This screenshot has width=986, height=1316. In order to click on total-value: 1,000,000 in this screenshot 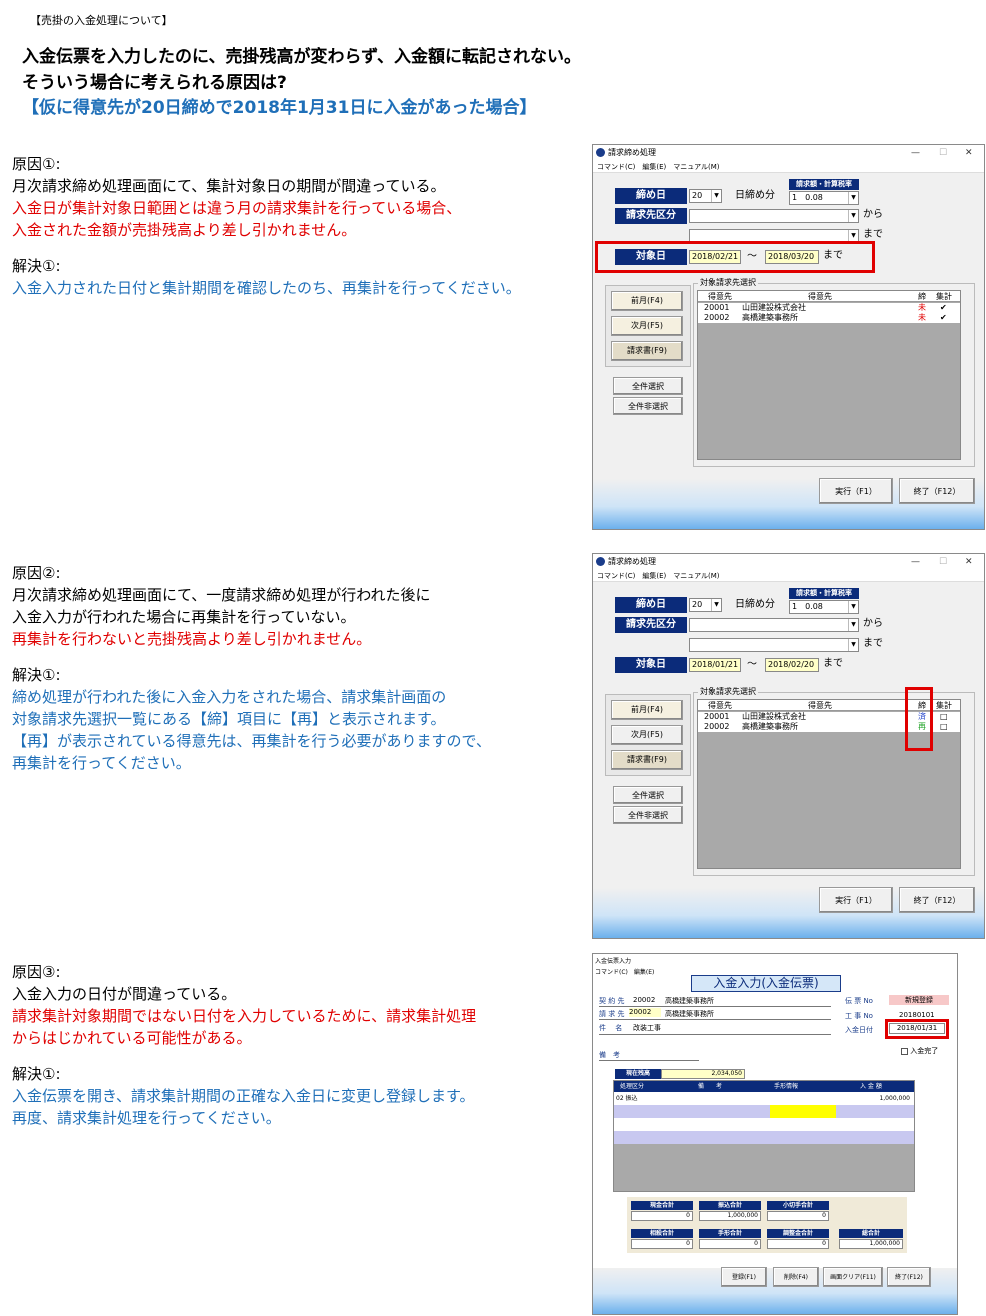, I will do `click(871, 1244)`.